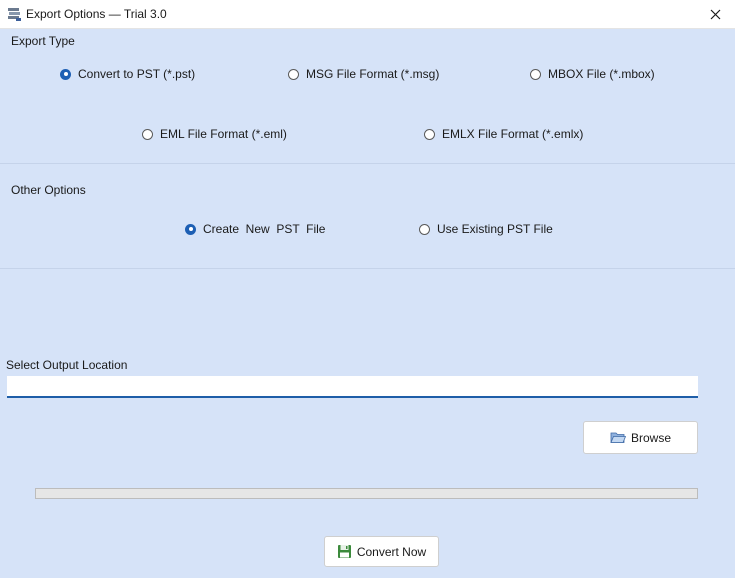 The height and width of the screenshot is (578, 735). I want to click on close-icon, so click(715, 14).